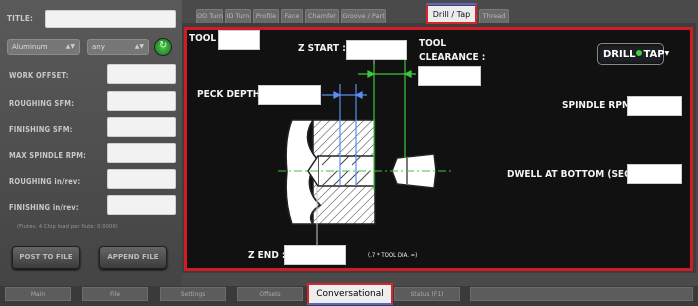  What do you see at coordinates (330, 172) in the screenshot?
I see `workpiece-section` at bounding box center [330, 172].